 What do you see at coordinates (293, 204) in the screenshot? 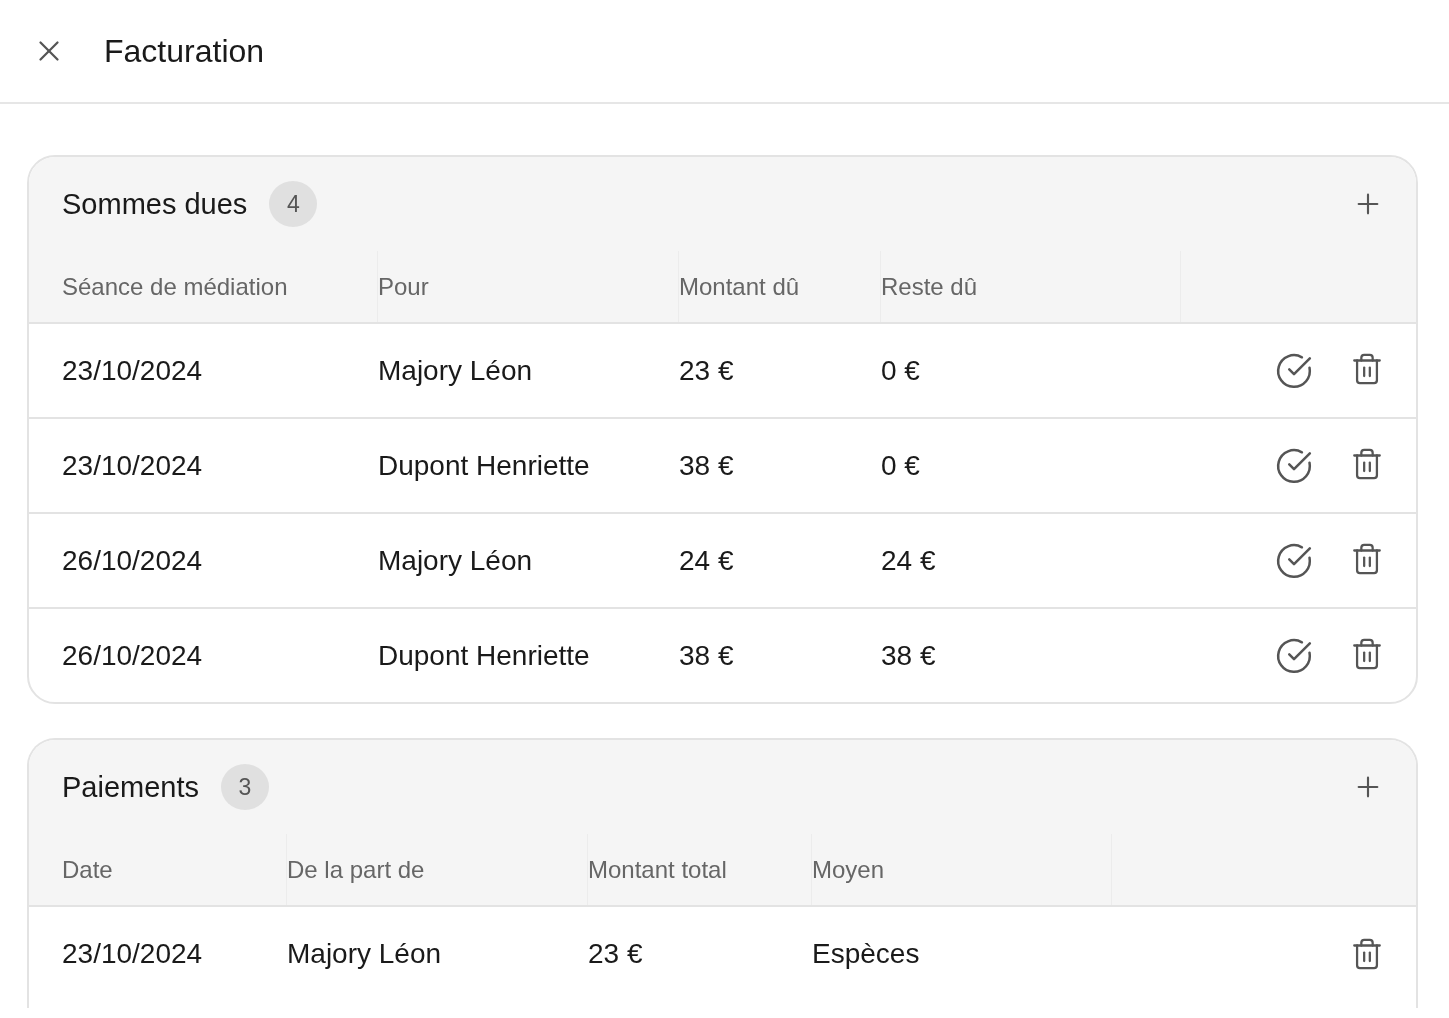
I see `count-badge: 4` at bounding box center [293, 204].